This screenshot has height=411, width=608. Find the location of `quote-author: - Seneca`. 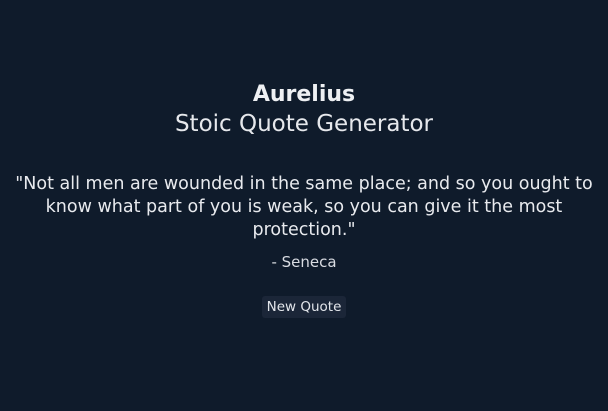

quote-author: - Seneca is located at coordinates (304, 262).